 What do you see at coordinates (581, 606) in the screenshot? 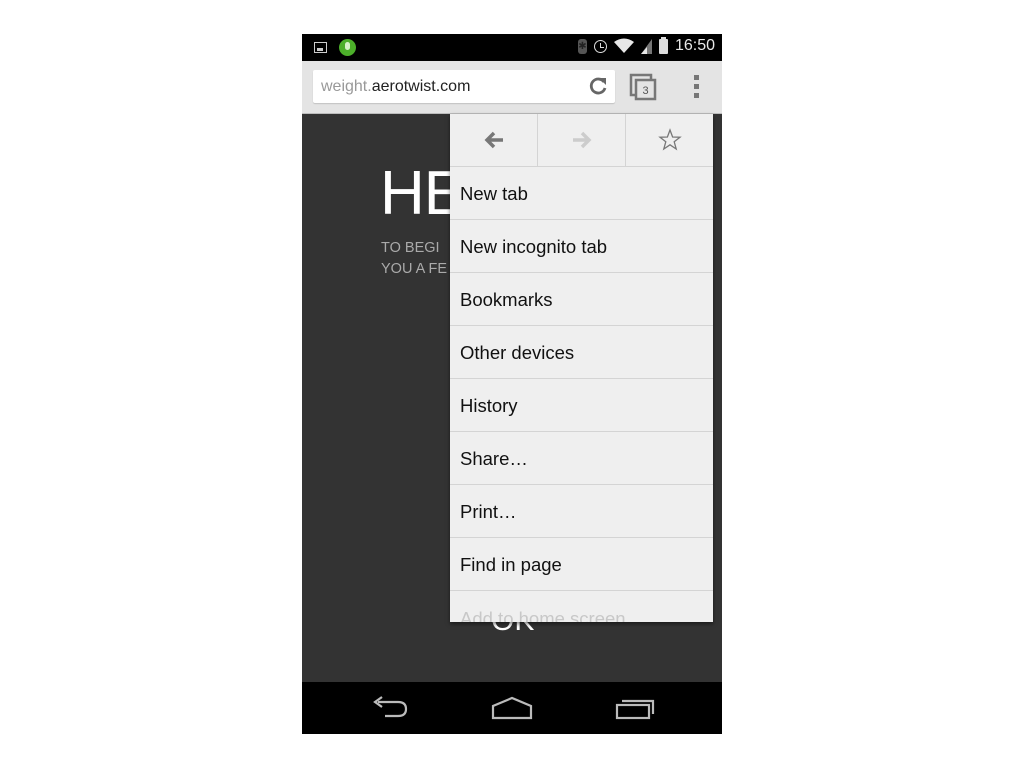
I see `menu-item-add-to-home-screen: Add to home screen` at bounding box center [581, 606].